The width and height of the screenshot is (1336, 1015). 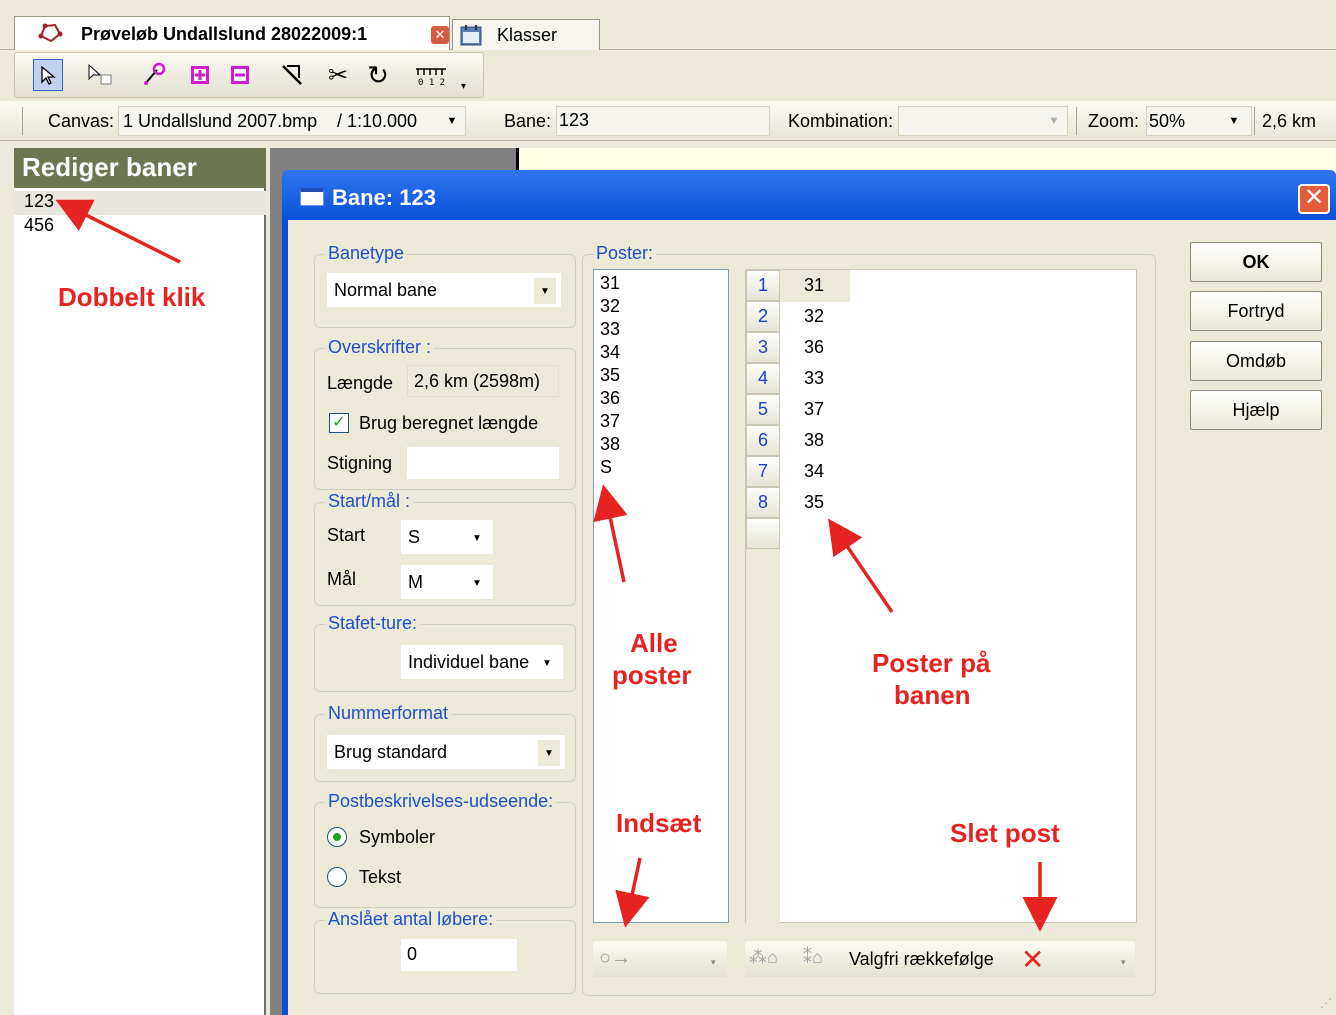 I want to click on arrow-alle-poster, so click(x=610, y=533).